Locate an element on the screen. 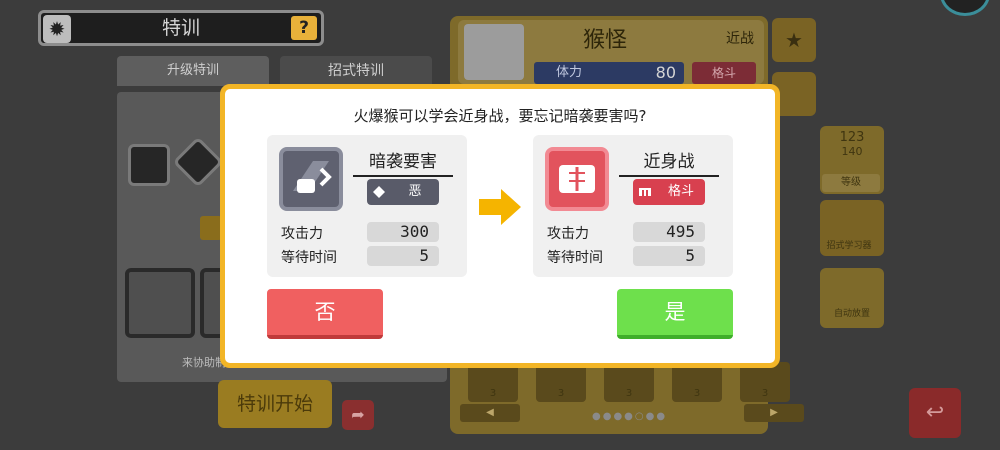 This screenshot has width=1000, height=450. fight-type-badge: 格斗 is located at coordinates (724, 73).